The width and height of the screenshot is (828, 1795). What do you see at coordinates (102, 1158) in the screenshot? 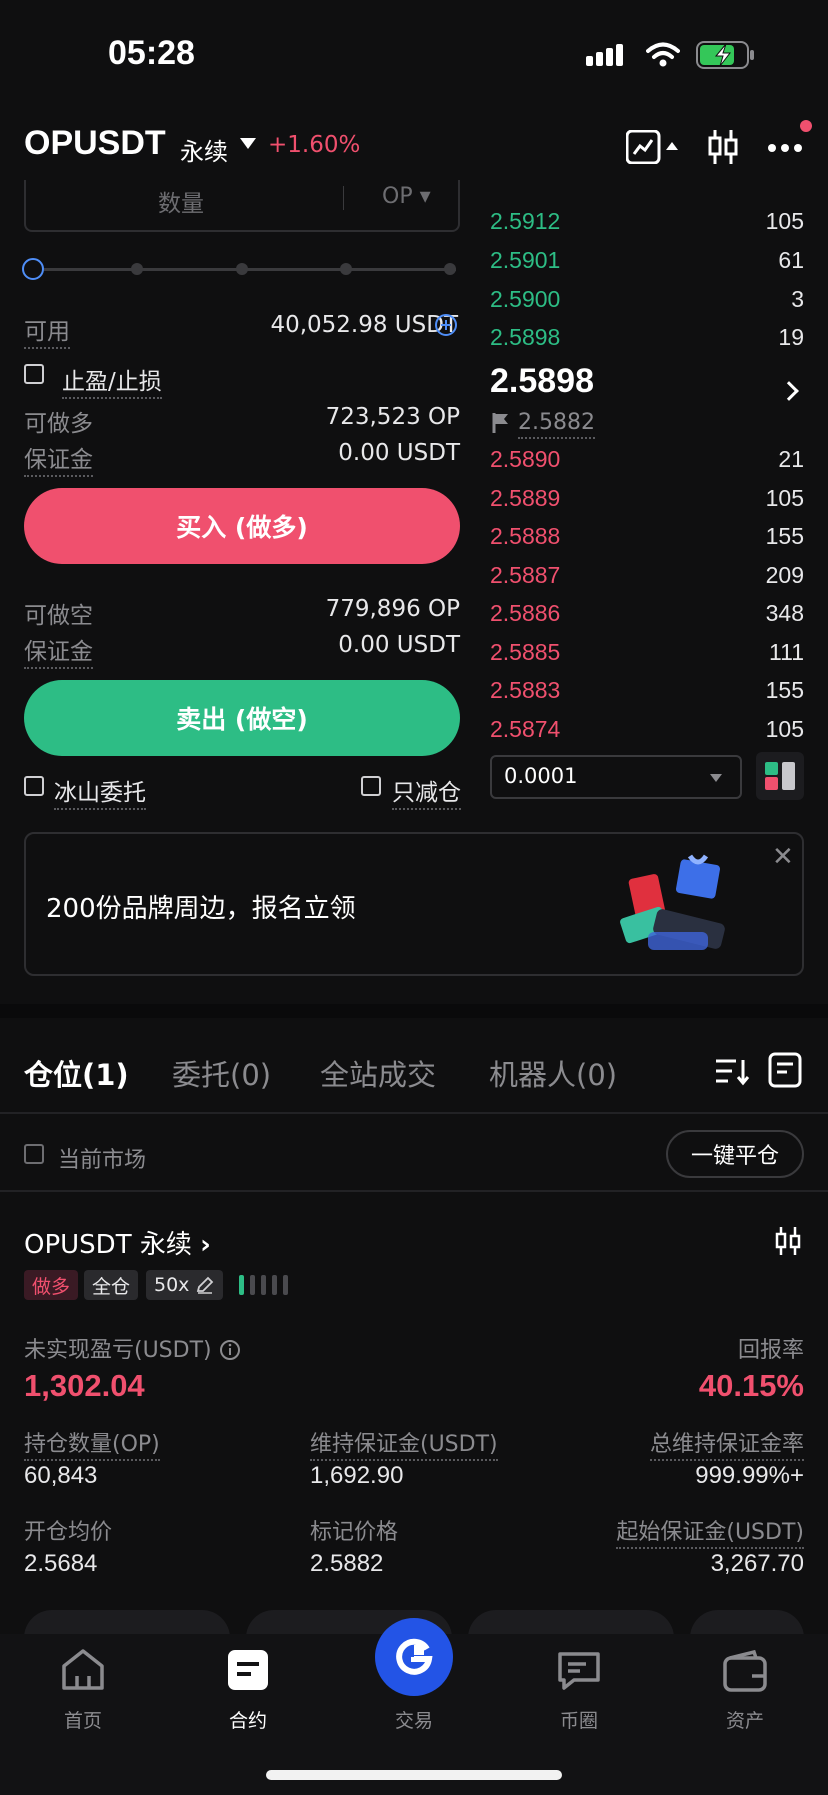
I see `current-market-label: 当前市场` at bounding box center [102, 1158].